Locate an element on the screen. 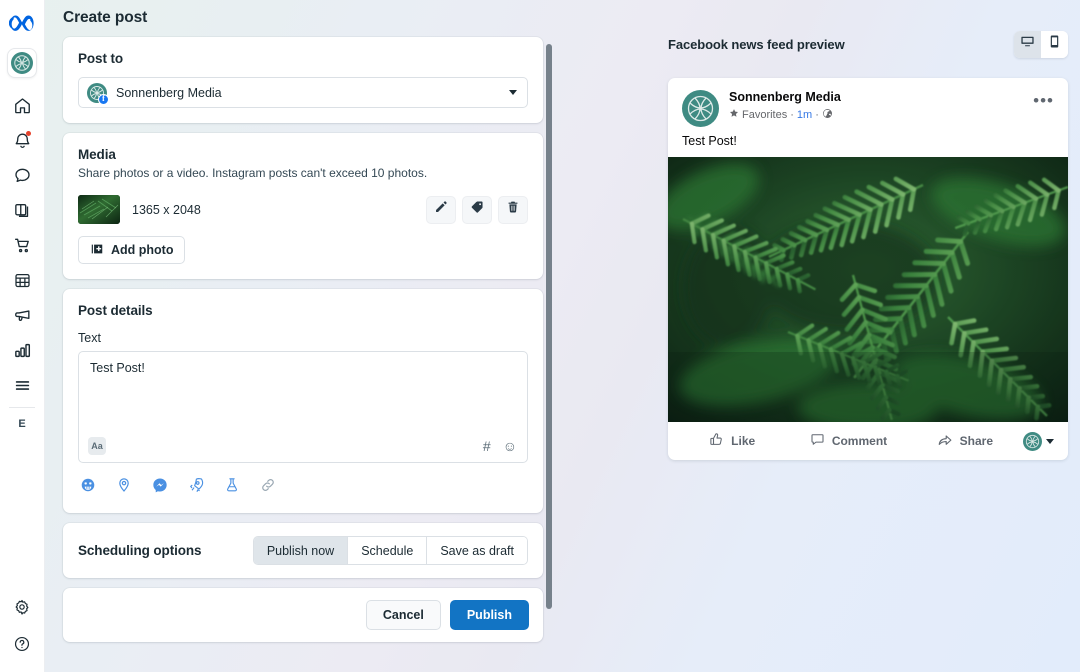 This screenshot has width=1080, height=672. sidebar-item-ads is located at coordinates (22, 315).